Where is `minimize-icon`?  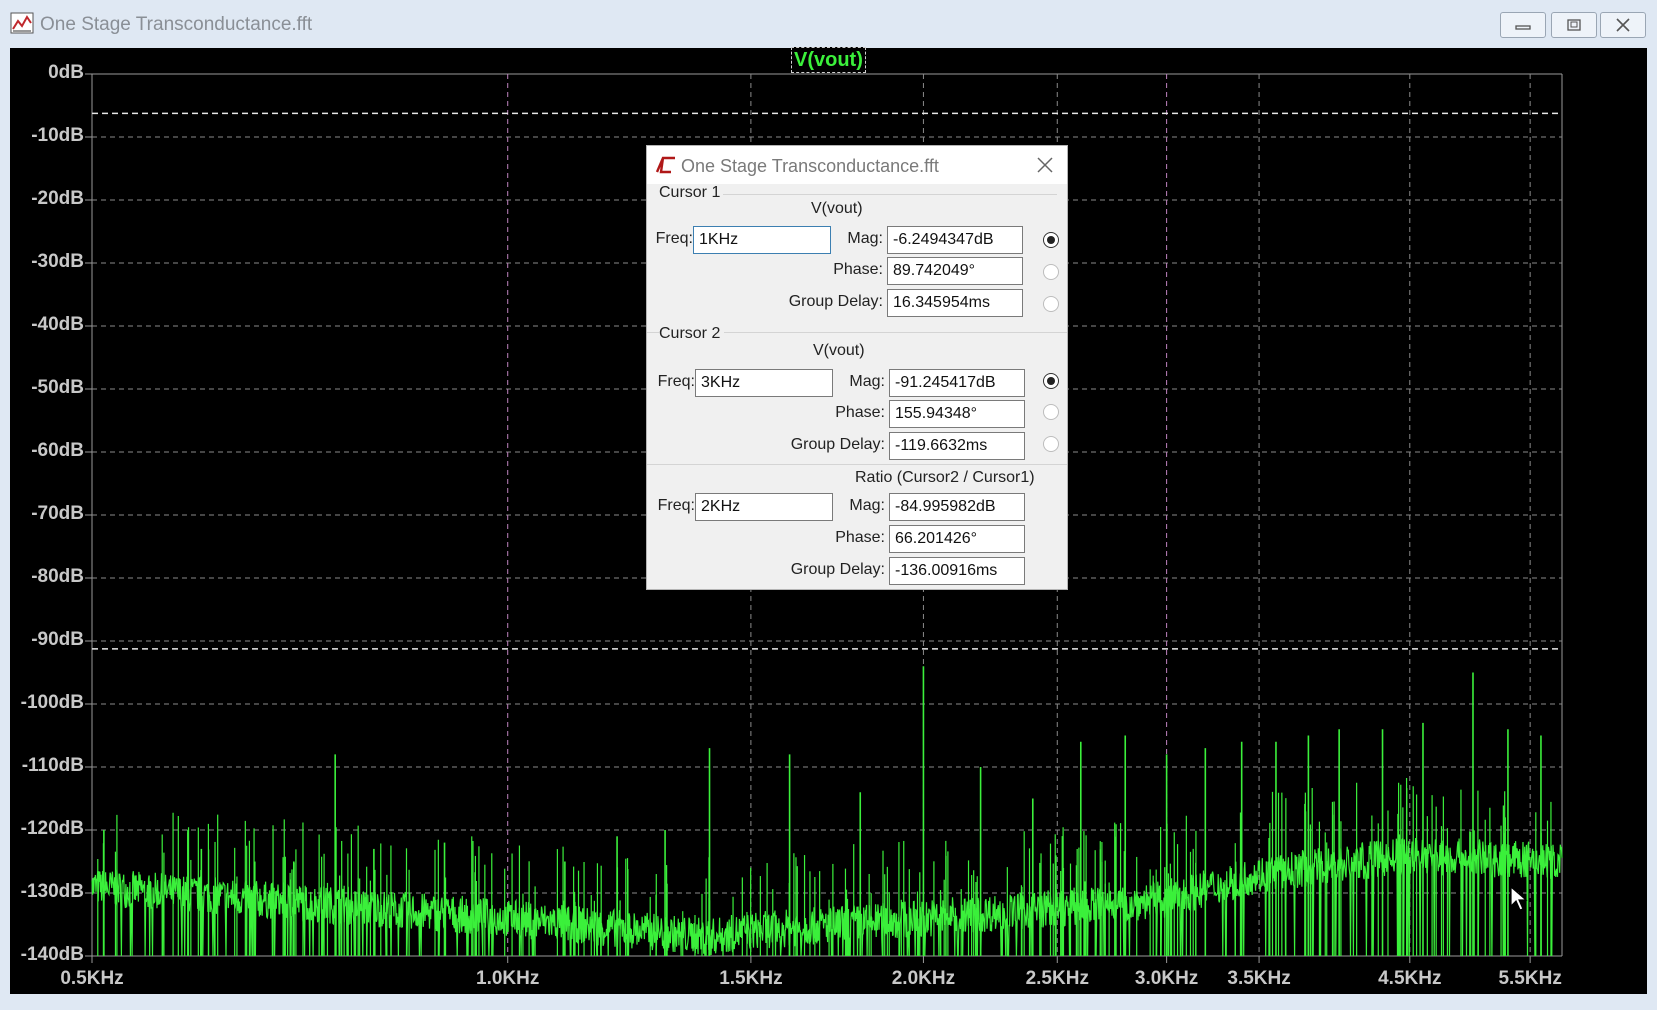
minimize-icon is located at coordinates (1523, 27).